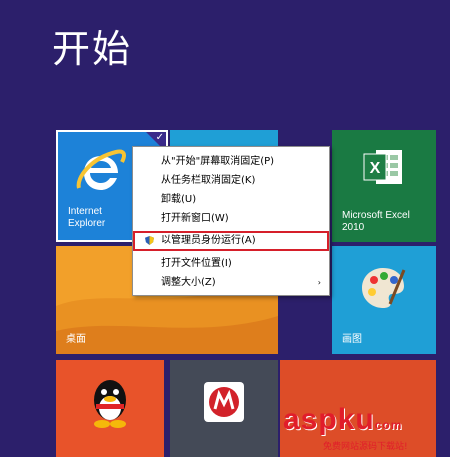  What do you see at coordinates (101, 169) in the screenshot?
I see `internet-explorer-icon` at bounding box center [101, 169].